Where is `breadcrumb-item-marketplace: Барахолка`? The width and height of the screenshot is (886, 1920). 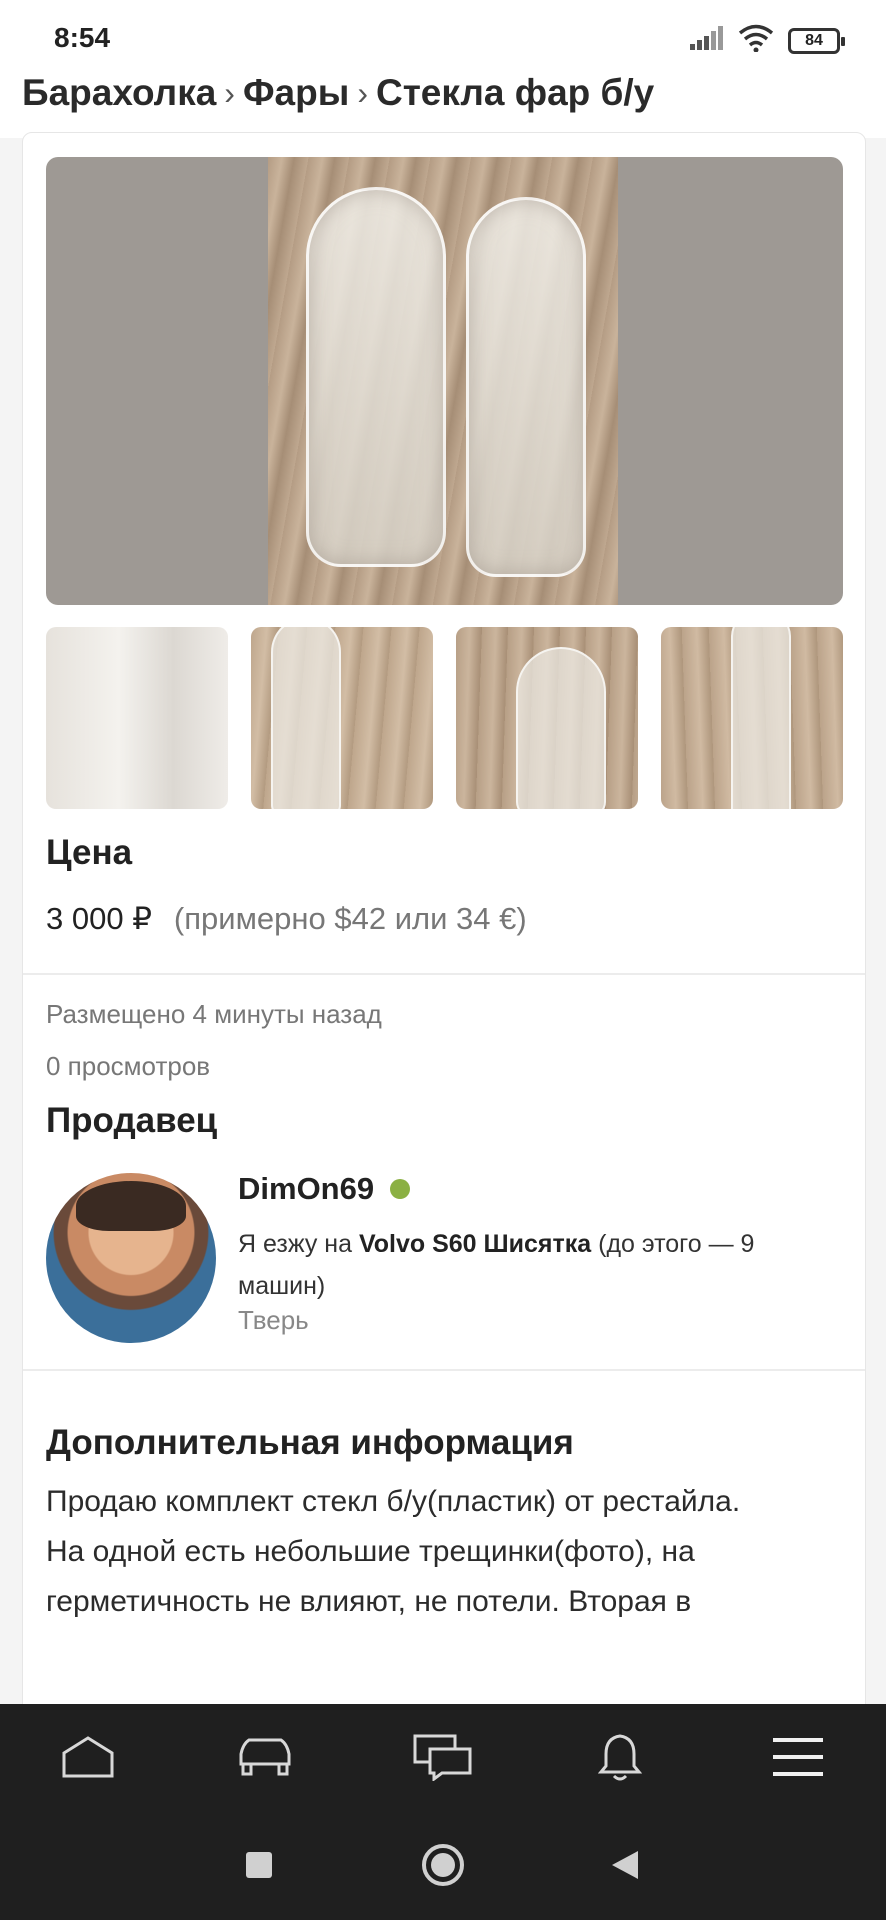
breadcrumb-item-marketplace: Барахолка is located at coordinates (119, 92).